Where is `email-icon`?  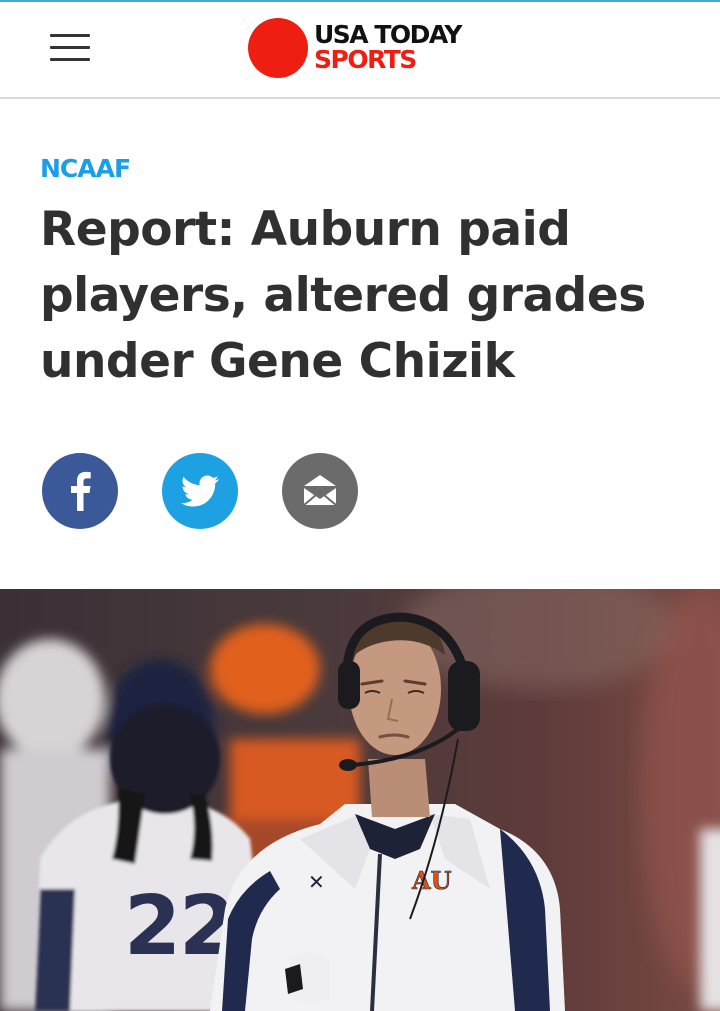 email-icon is located at coordinates (320, 490).